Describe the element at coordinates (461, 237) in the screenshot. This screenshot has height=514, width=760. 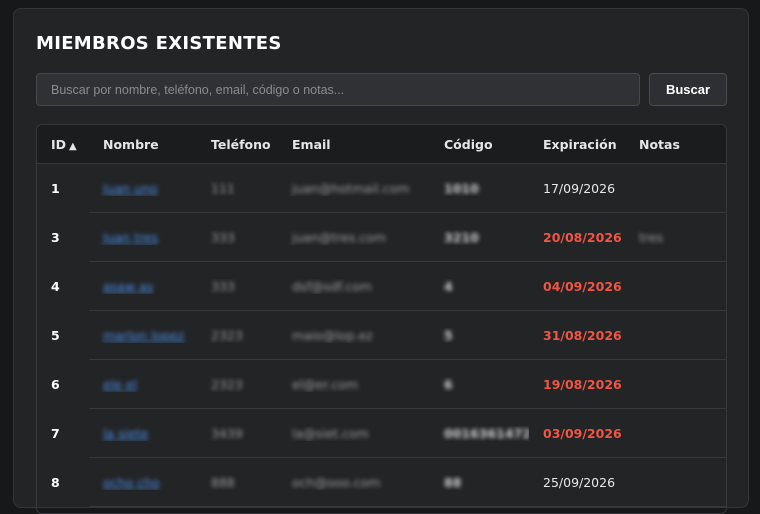
I see `member-code: 3210` at that location.